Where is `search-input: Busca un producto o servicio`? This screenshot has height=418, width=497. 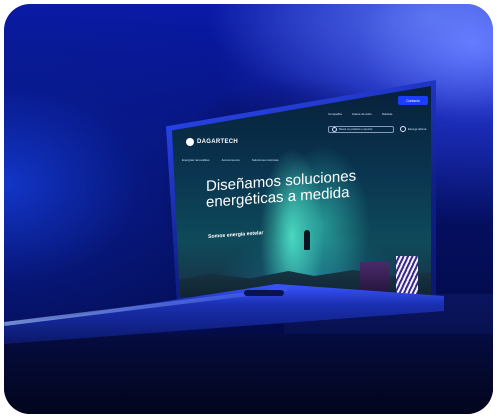 search-input: Busca un producto o servicio is located at coordinates (361, 129).